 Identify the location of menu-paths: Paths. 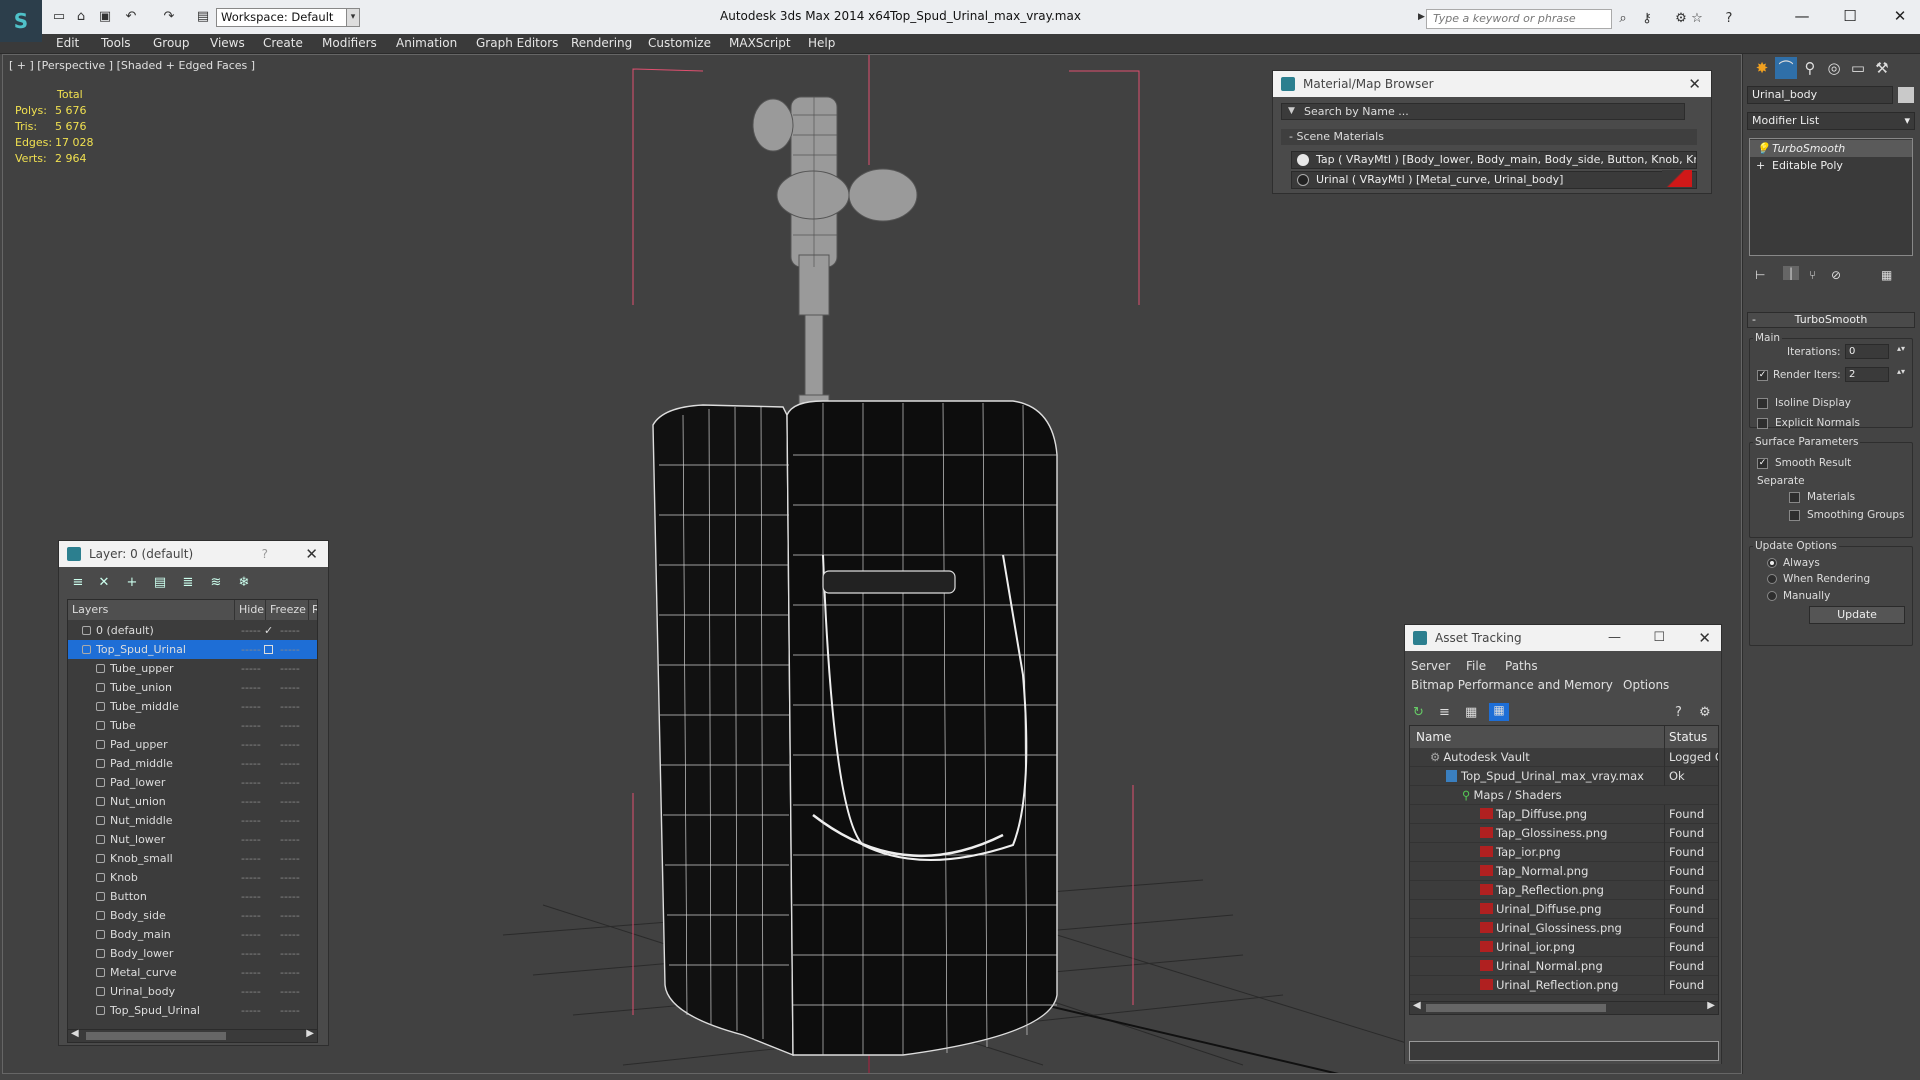
(1521, 666).